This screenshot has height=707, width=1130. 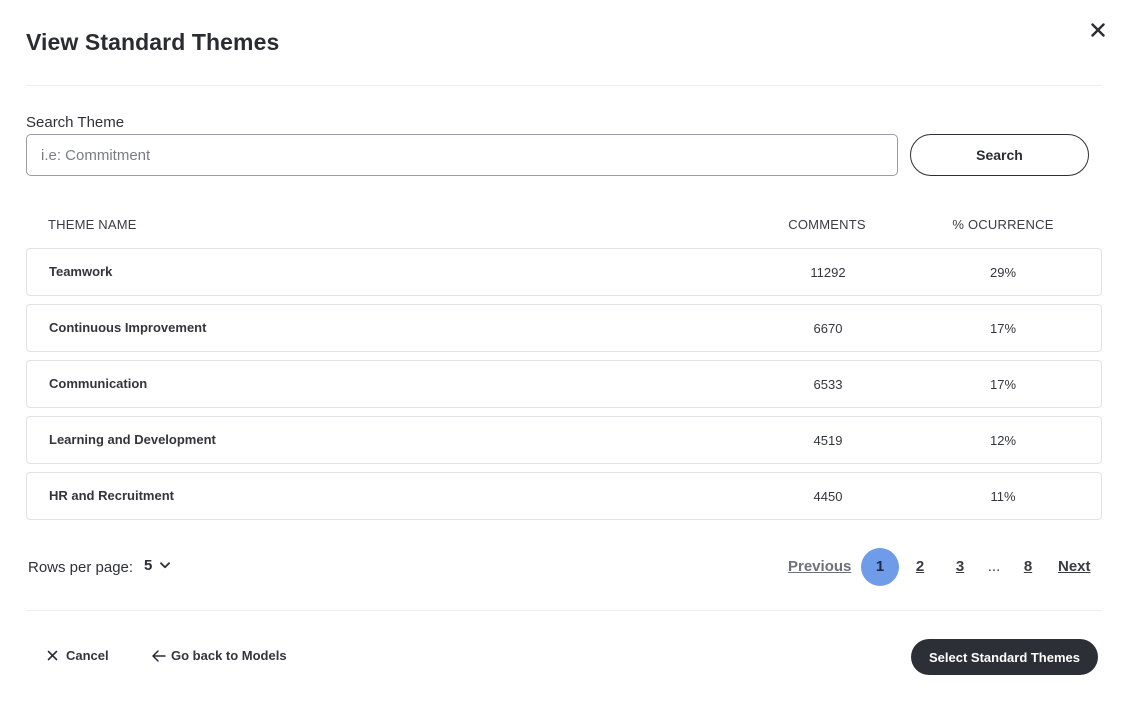 What do you see at coordinates (828, 440) in the screenshot?
I see `theme-comments: 4519` at bounding box center [828, 440].